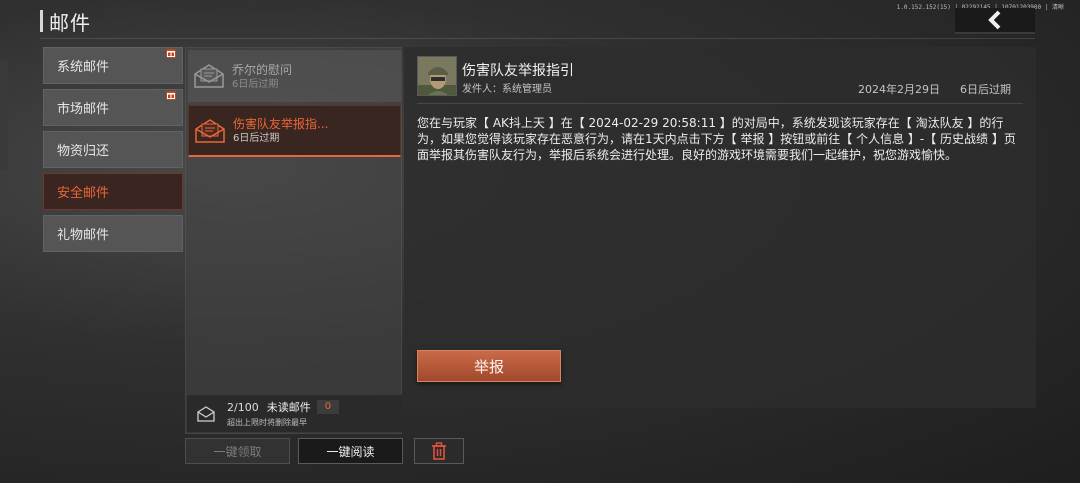 This screenshot has width=1080, height=483. What do you see at coordinates (243, 407) in the screenshot?
I see `mail-count: 2/100` at bounding box center [243, 407].